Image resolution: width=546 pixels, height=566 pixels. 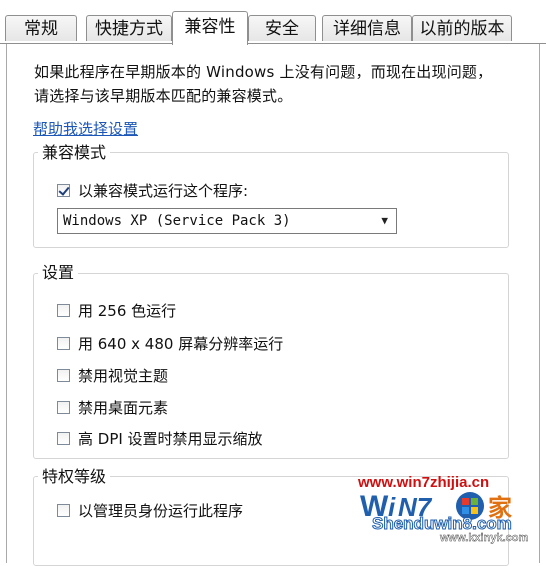 What do you see at coordinates (484, 538) in the screenshot?
I see `watermark-url-bottom: www.kxinyk.com` at bounding box center [484, 538].